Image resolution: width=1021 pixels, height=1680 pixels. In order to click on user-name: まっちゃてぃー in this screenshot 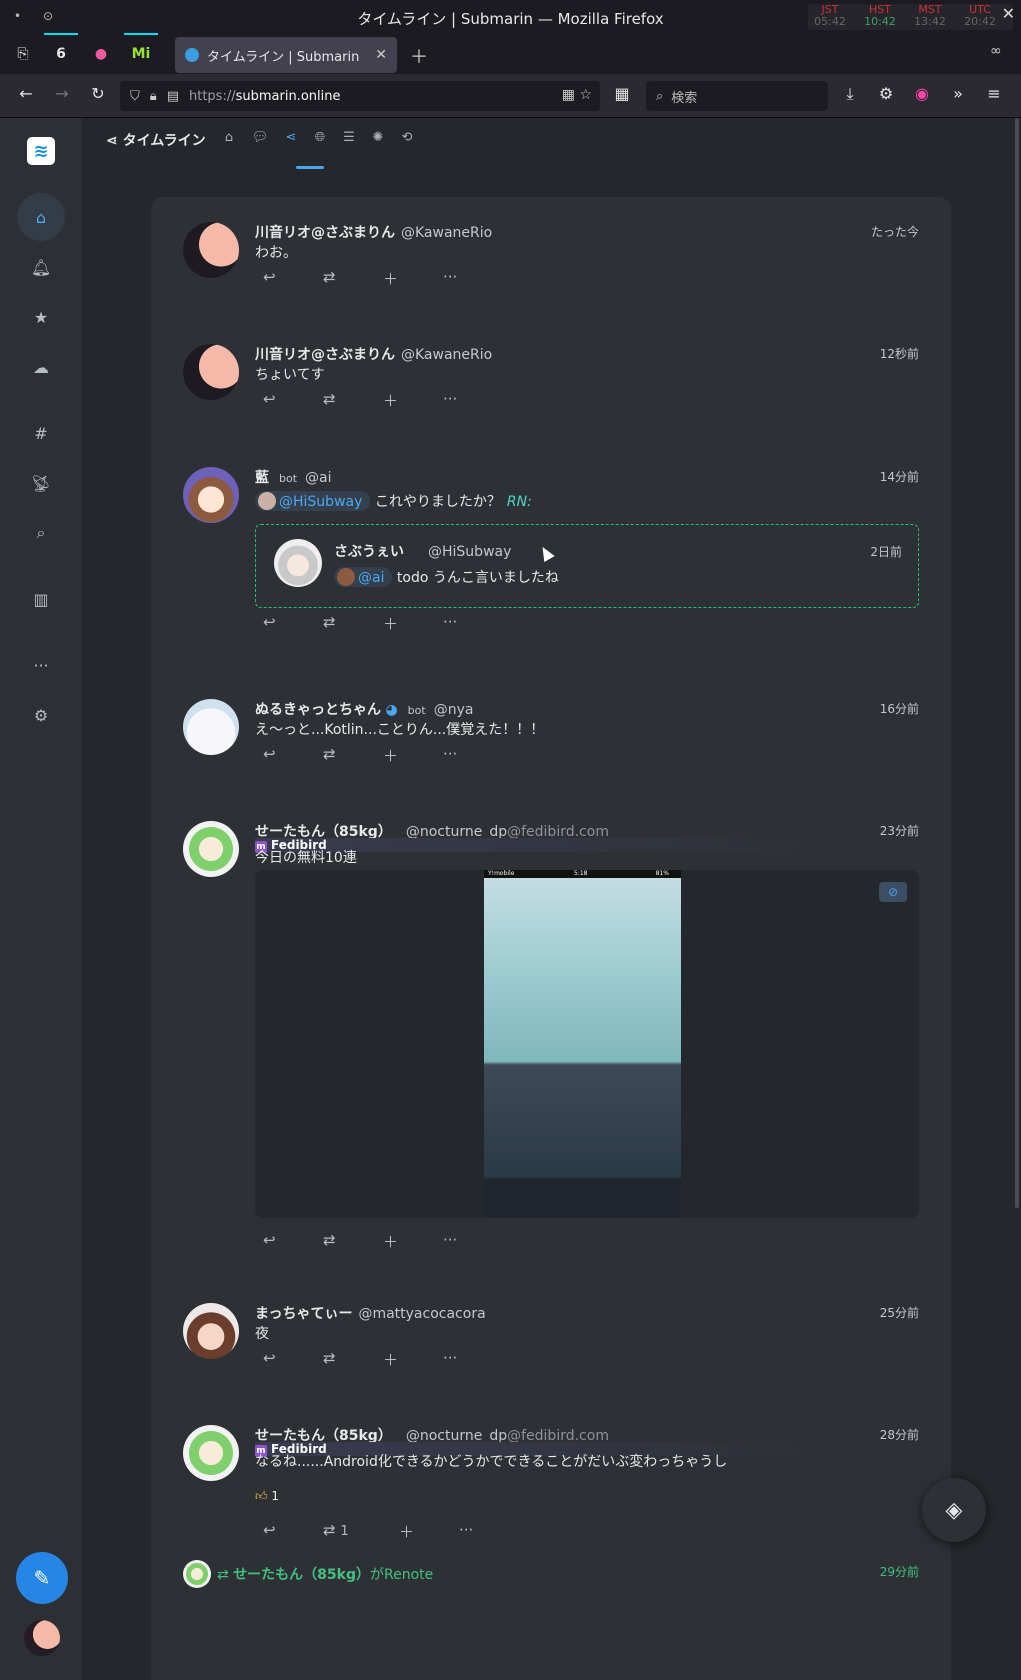, I will do `click(303, 1314)`.